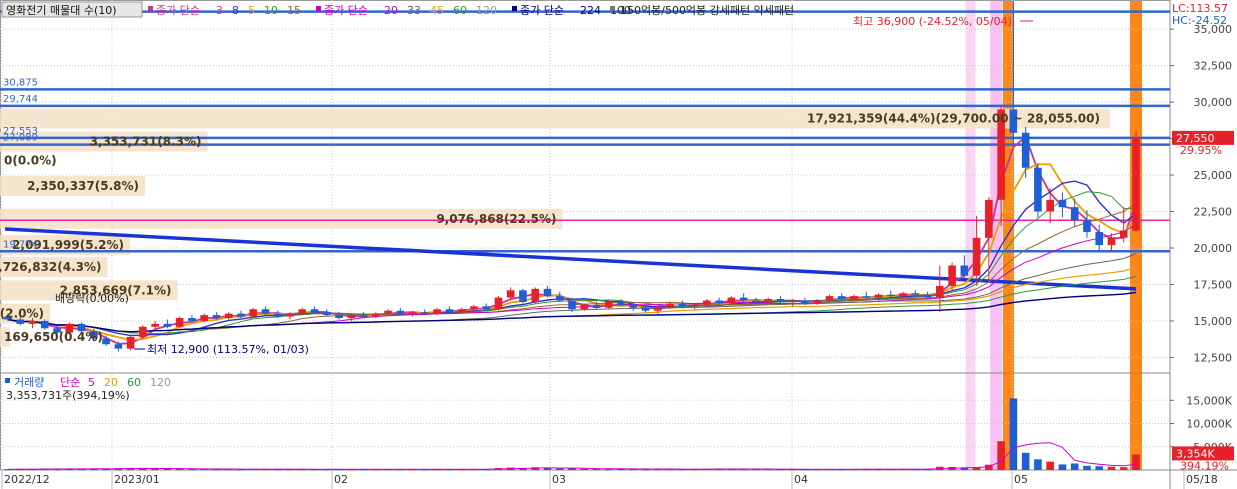 The image size is (1237, 489). Describe the element at coordinates (486, 10) in the screenshot. I see `legend-ma-period: 120` at that location.